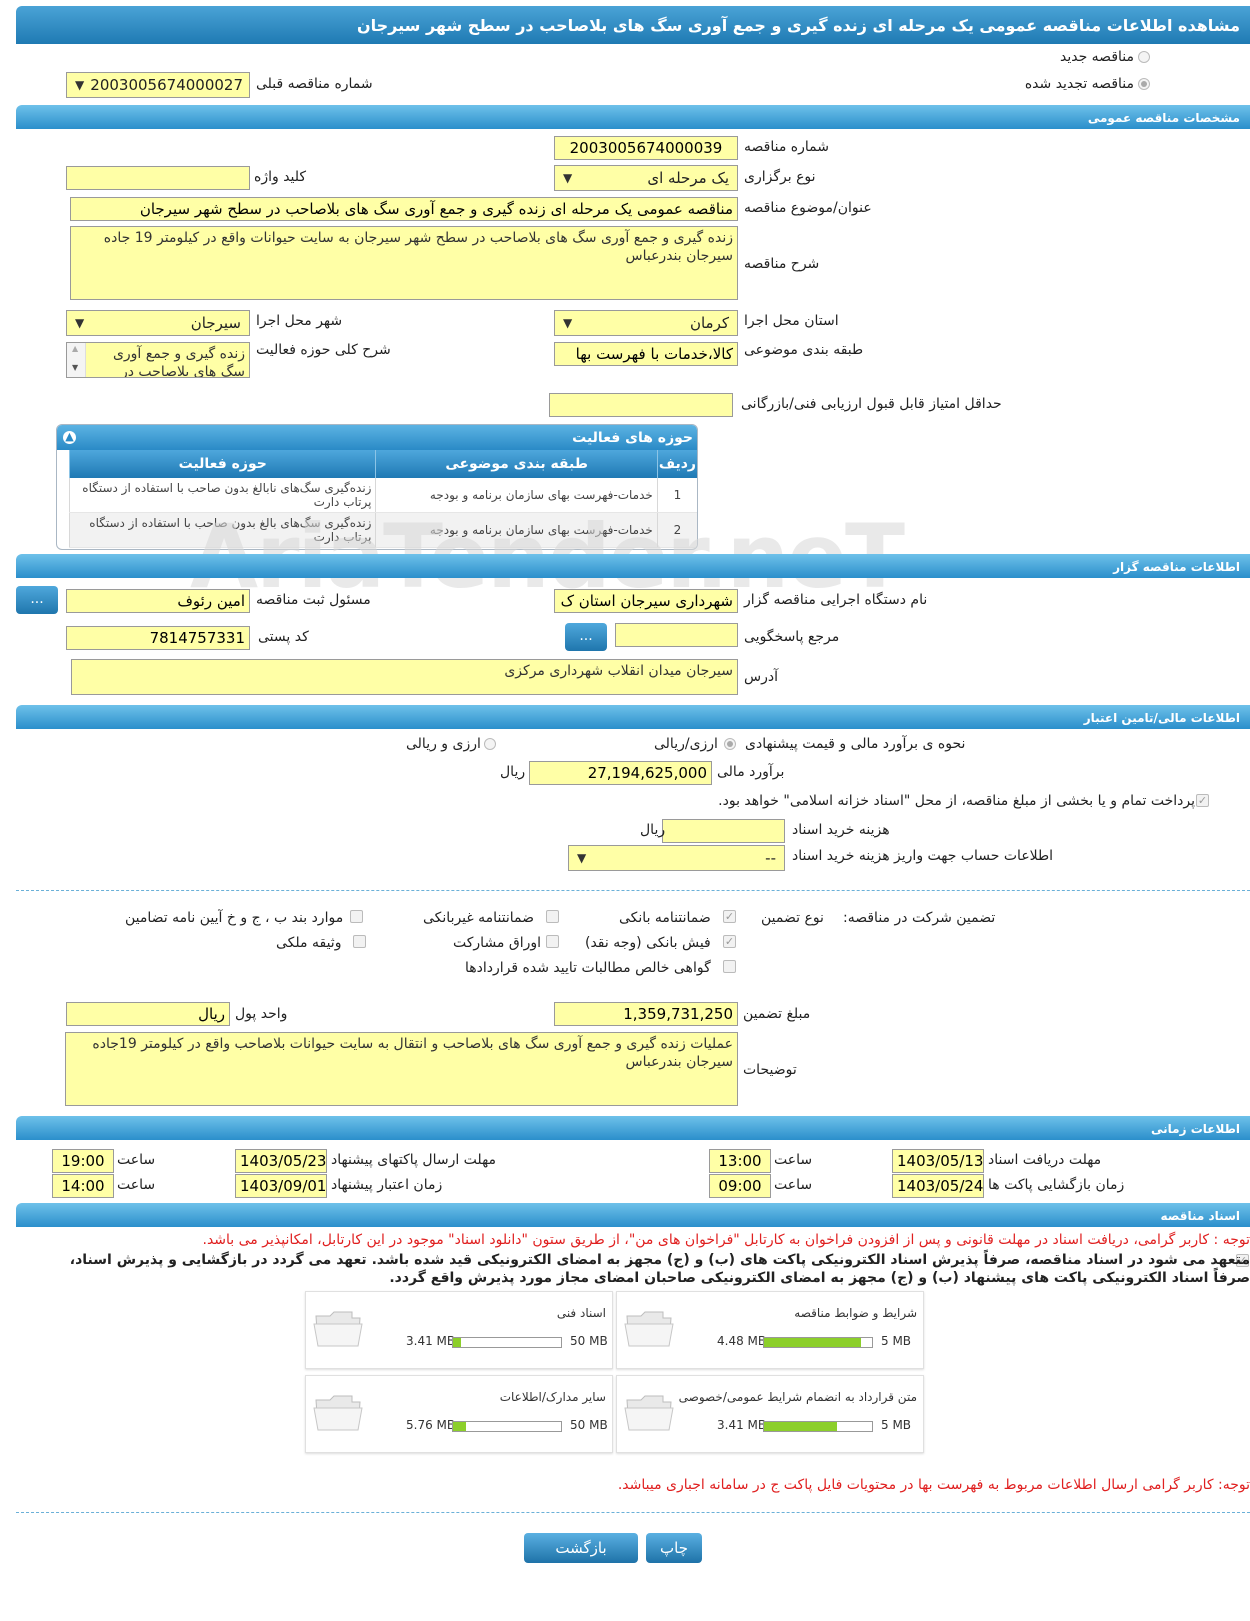 The image size is (1250, 1621). What do you see at coordinates (709, 323) in the screenshot?
I see `province-value: کرمان` at bounding box center [709, 323].